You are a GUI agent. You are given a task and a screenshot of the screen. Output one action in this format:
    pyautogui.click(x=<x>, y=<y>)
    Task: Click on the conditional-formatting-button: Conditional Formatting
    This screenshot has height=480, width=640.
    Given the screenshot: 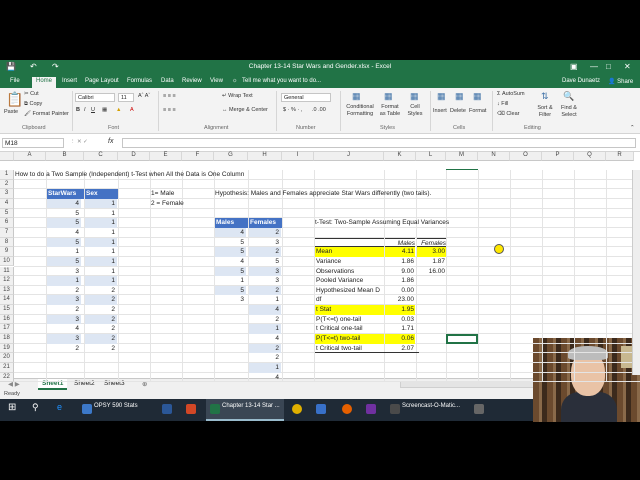 What is the action you would take?
    pyautogui.click(x=360, y=111)
    